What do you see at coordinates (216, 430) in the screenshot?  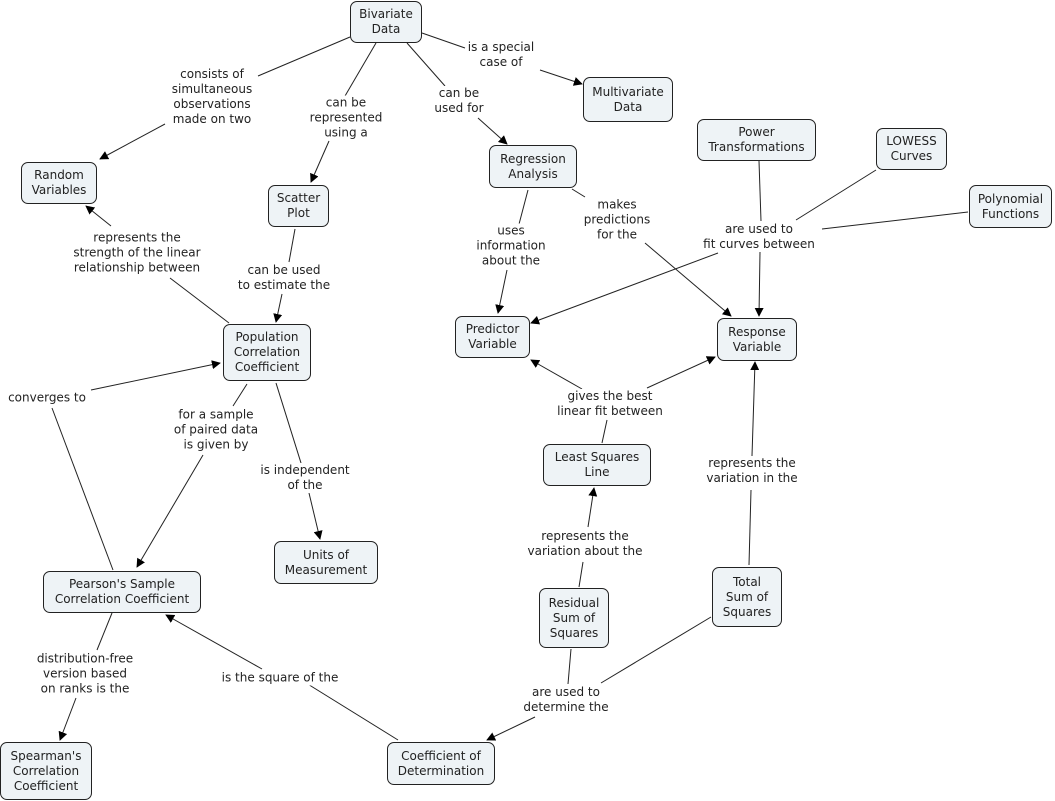 I see `link-label-for-a-sample: for a sample of paired data is given by` at bounding box center [216, 430].